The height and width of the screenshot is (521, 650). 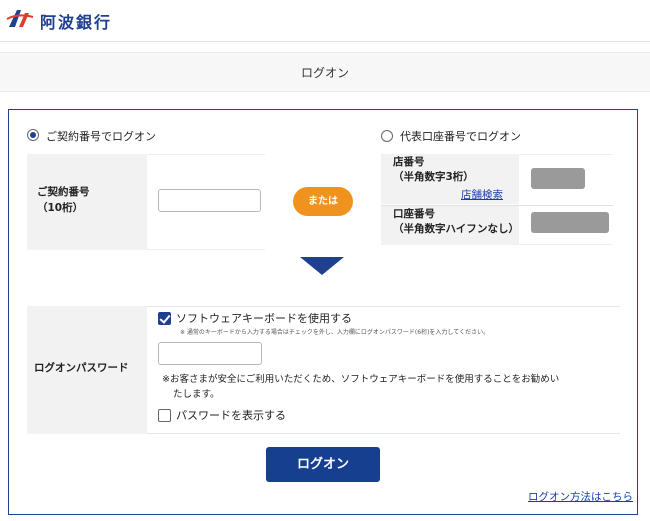 I want to click on security-recommendation-note-cont: たします。, so click(x=196, y=394).